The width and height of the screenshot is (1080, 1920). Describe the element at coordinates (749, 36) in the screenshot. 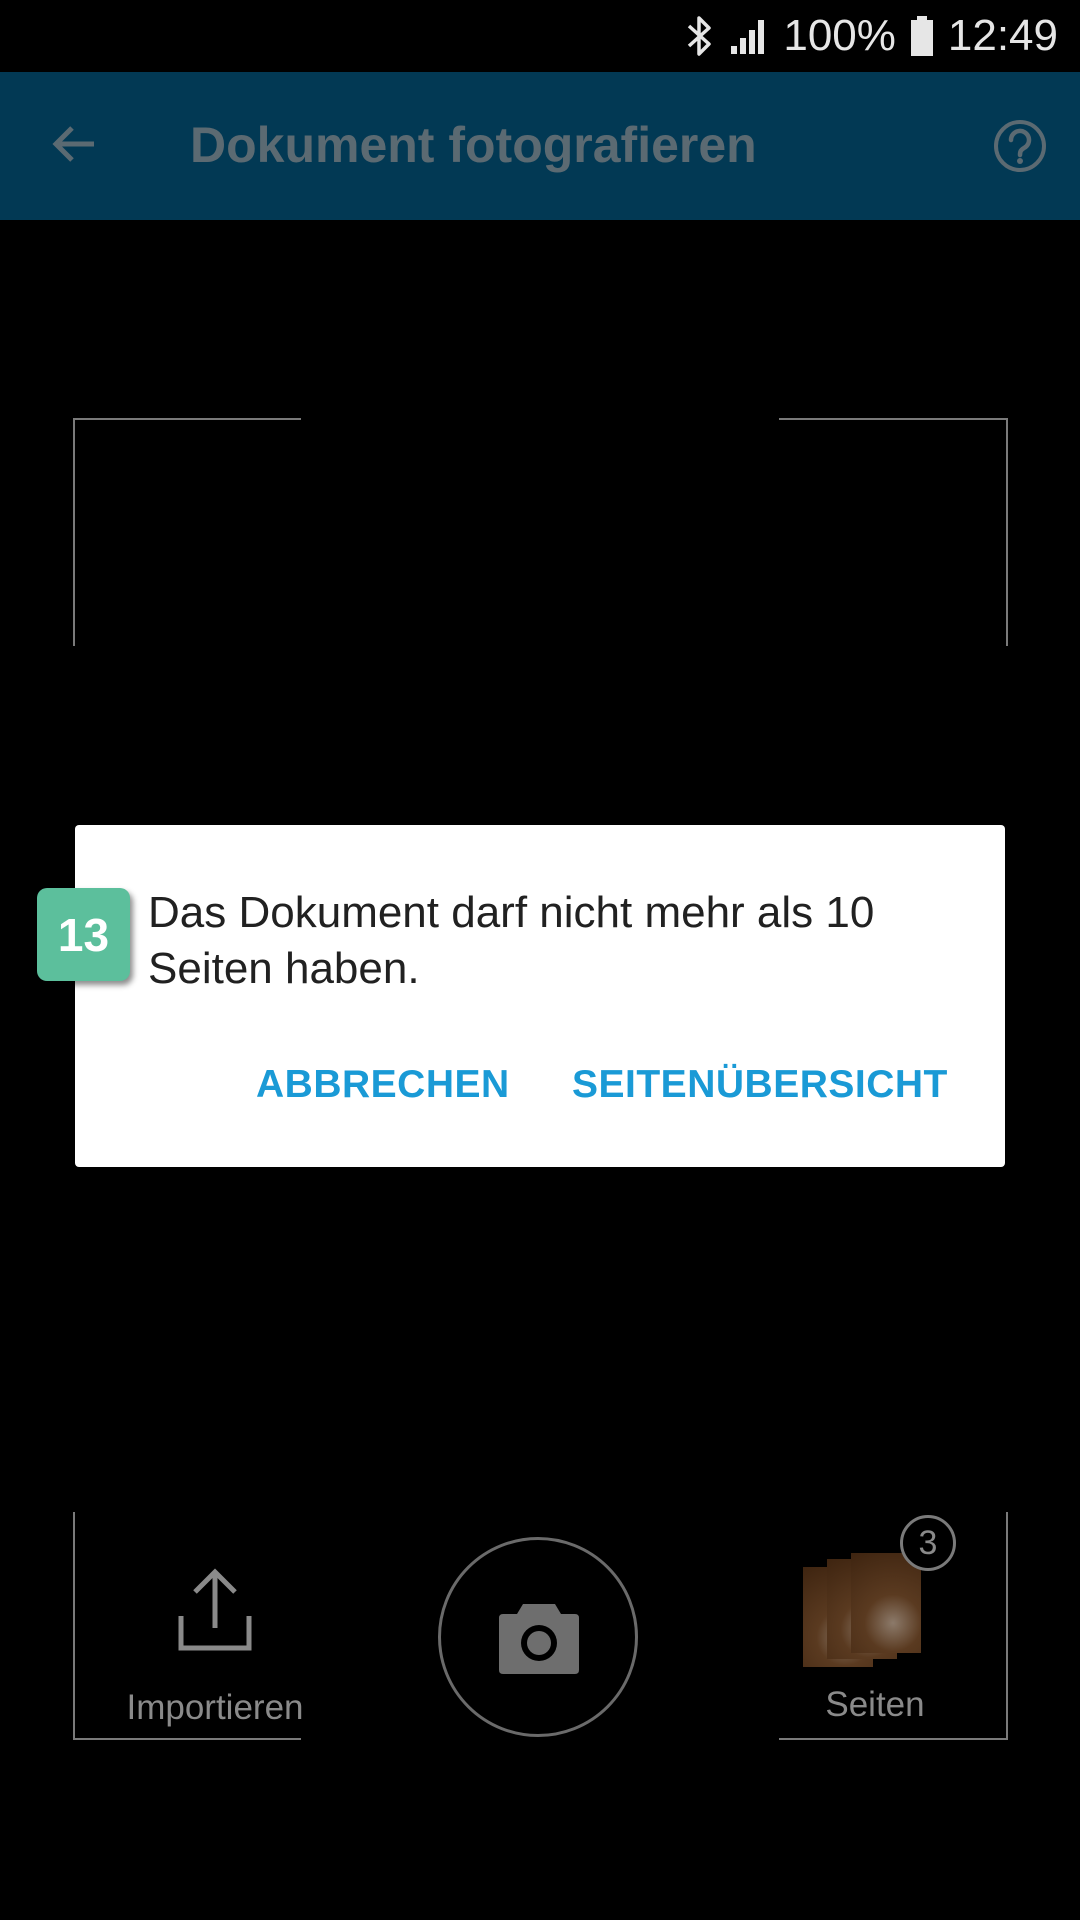

I see `signal-icon` at that location.